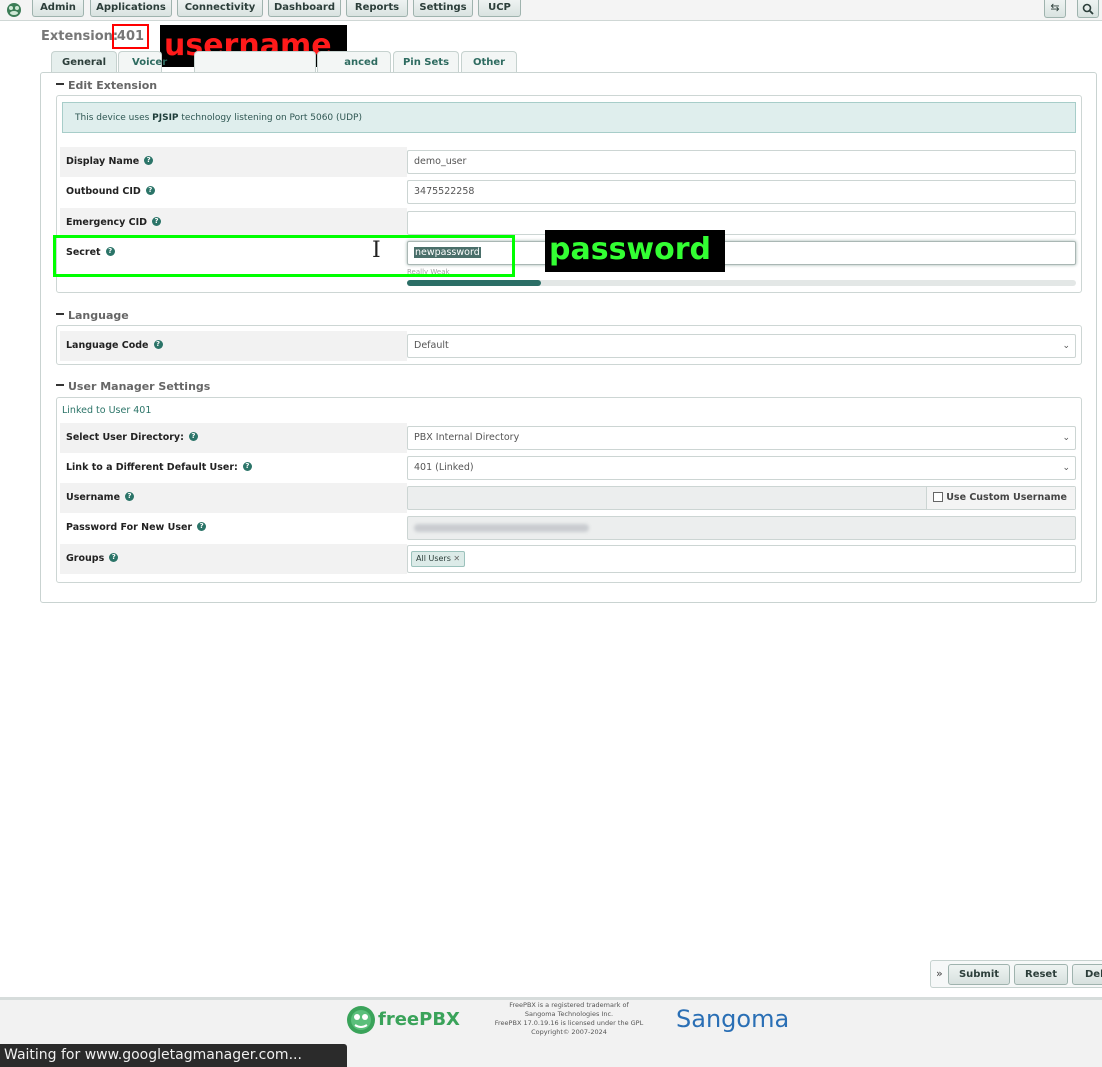  What do you see at coordinates (979, 974) in the screenshot?
I see `submit-button: Submit` at bounding box center [979, 974].